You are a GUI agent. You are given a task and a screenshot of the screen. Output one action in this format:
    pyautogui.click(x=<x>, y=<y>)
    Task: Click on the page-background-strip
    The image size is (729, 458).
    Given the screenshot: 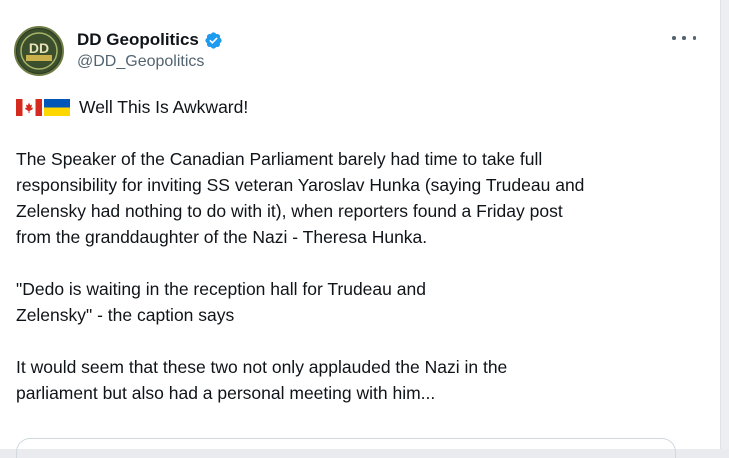 What is the action you would take?
    pyautogui.click(x=725, y=224)
    